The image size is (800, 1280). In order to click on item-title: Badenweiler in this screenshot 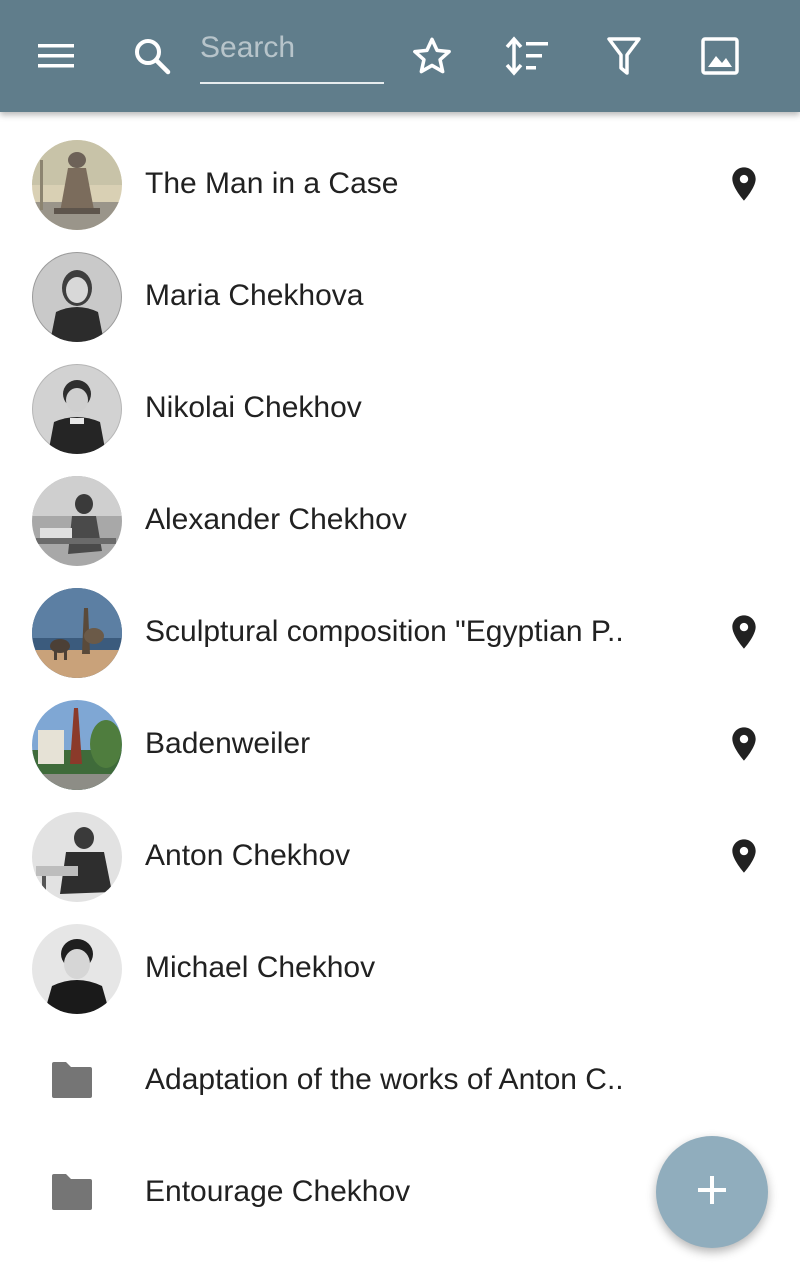, I will do `click(228, 743)`.